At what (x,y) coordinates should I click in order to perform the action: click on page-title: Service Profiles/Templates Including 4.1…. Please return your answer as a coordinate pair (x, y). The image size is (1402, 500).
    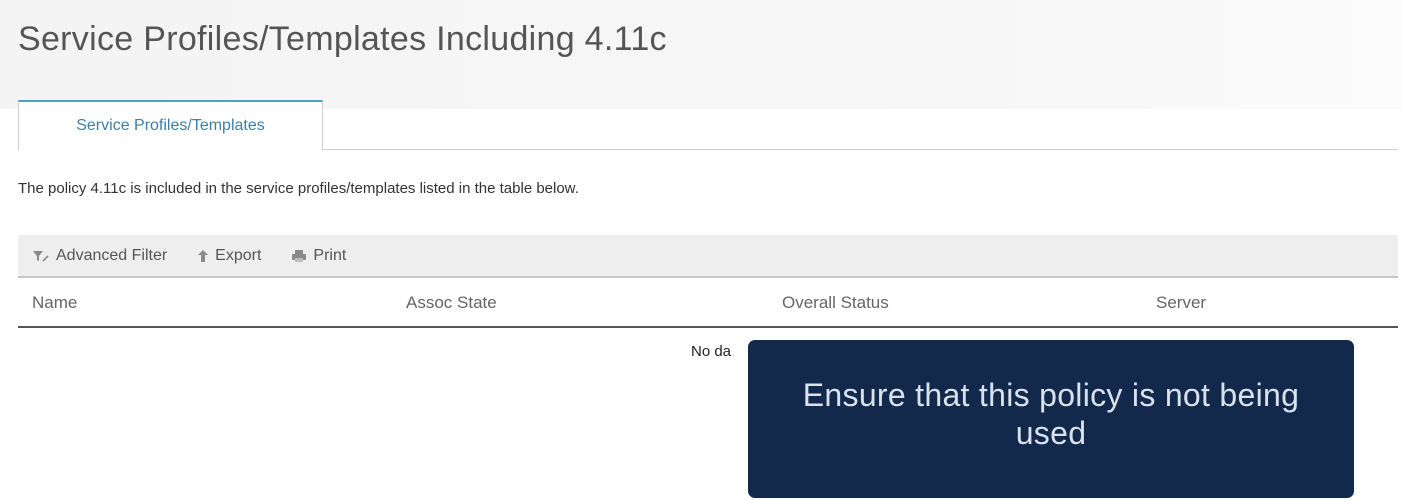
    Looking at the image, I should click on (342, 39).